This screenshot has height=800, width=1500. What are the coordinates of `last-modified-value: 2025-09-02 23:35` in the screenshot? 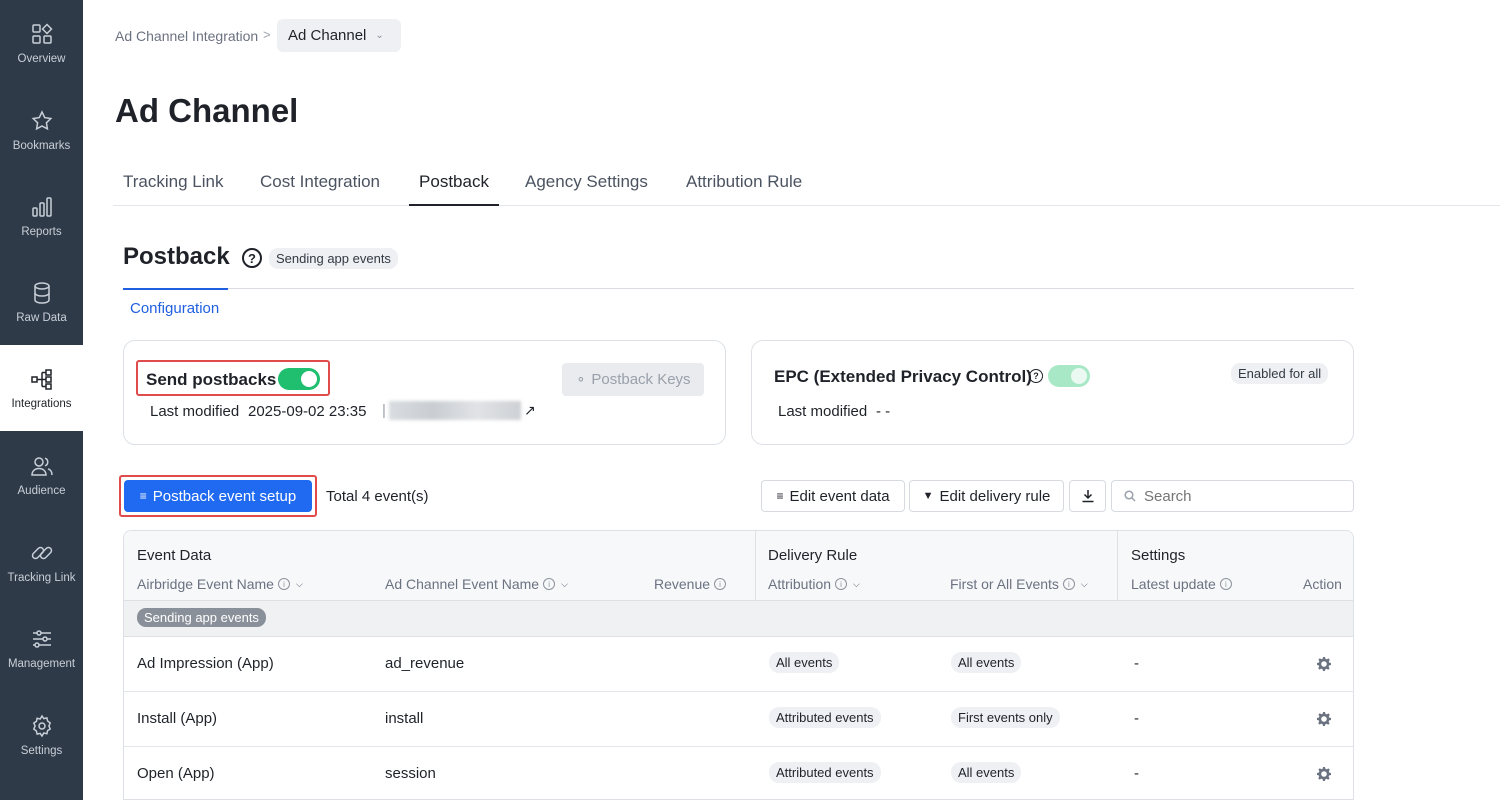 It's located at (307, 411).